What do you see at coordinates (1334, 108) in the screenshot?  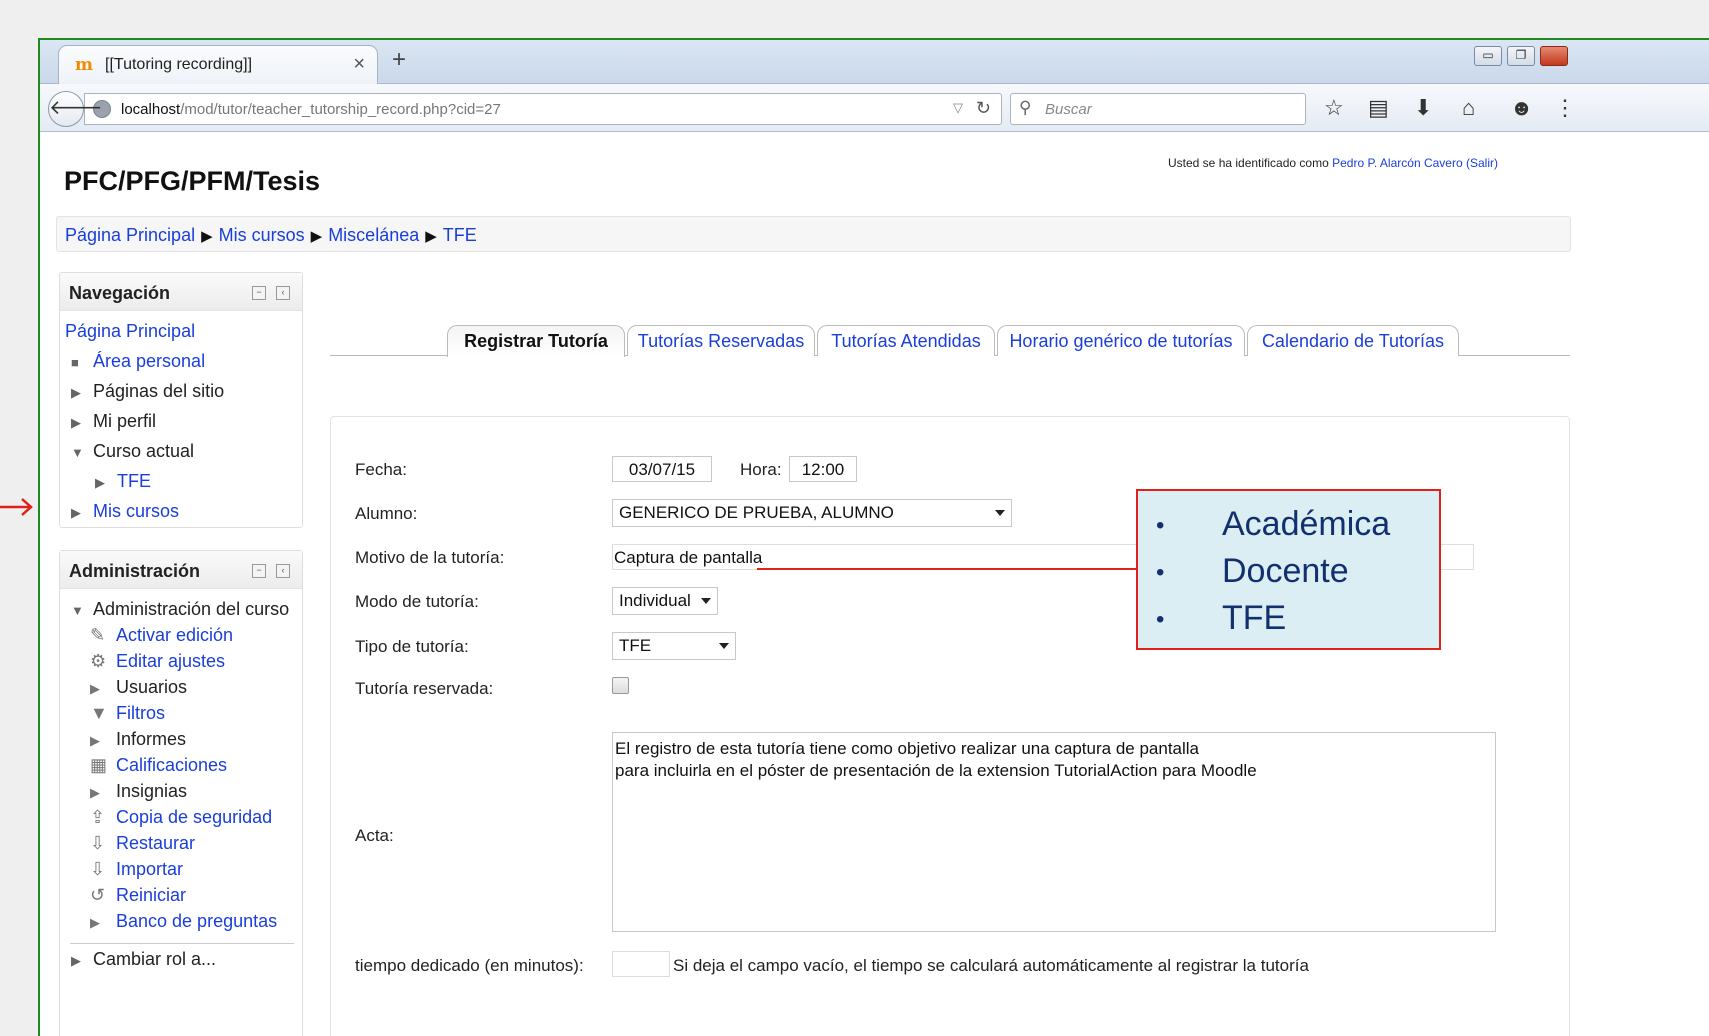 I see `bookmark-star-icon: ☆` at bounding box center [1334, 108].